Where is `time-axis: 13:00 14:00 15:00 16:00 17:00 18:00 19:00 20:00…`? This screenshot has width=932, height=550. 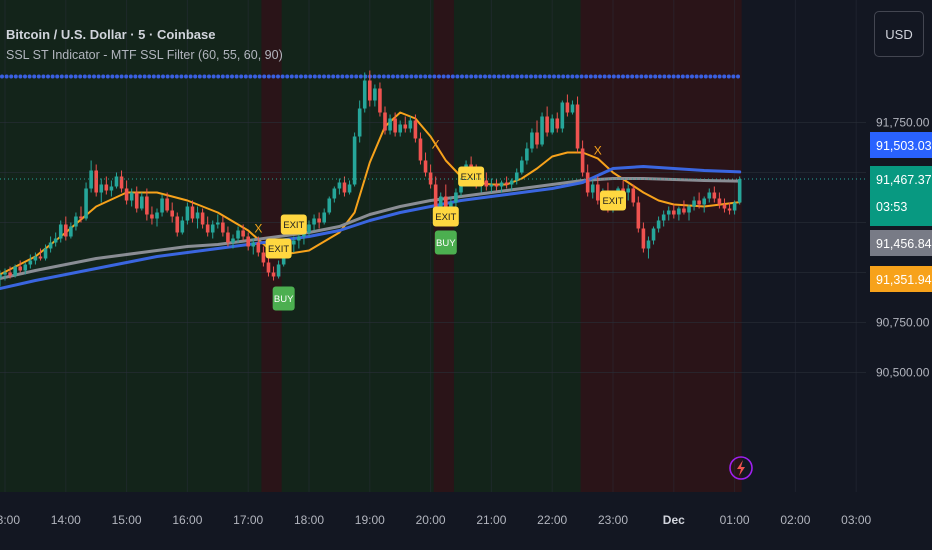
time-axis: 13:00 14:00 15:00 16:00 17:00 18:00 19:00 20:00… is located at coordinates (436, 520).